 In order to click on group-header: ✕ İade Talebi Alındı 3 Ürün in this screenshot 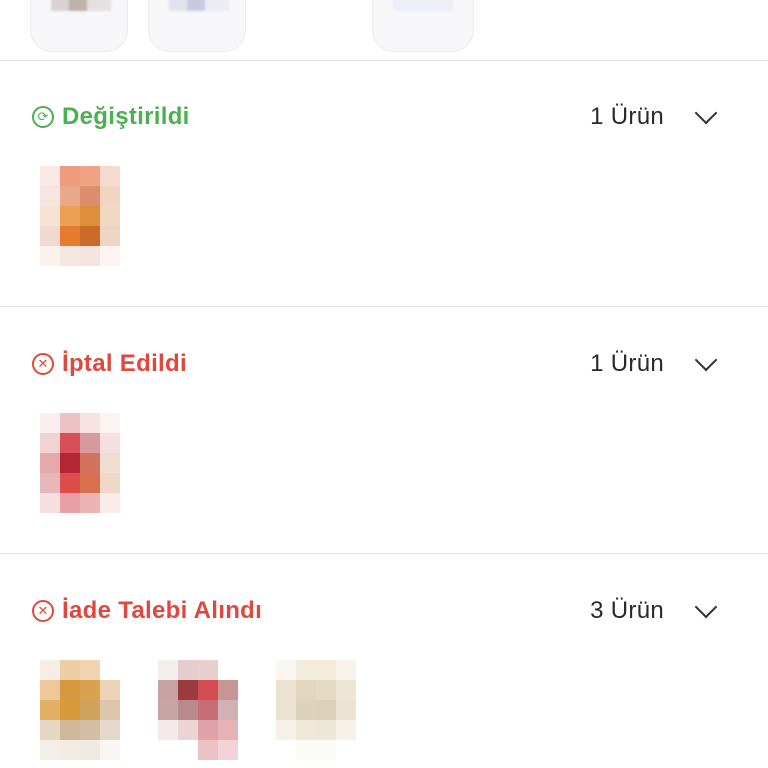, I will do `click(376, 611)`.